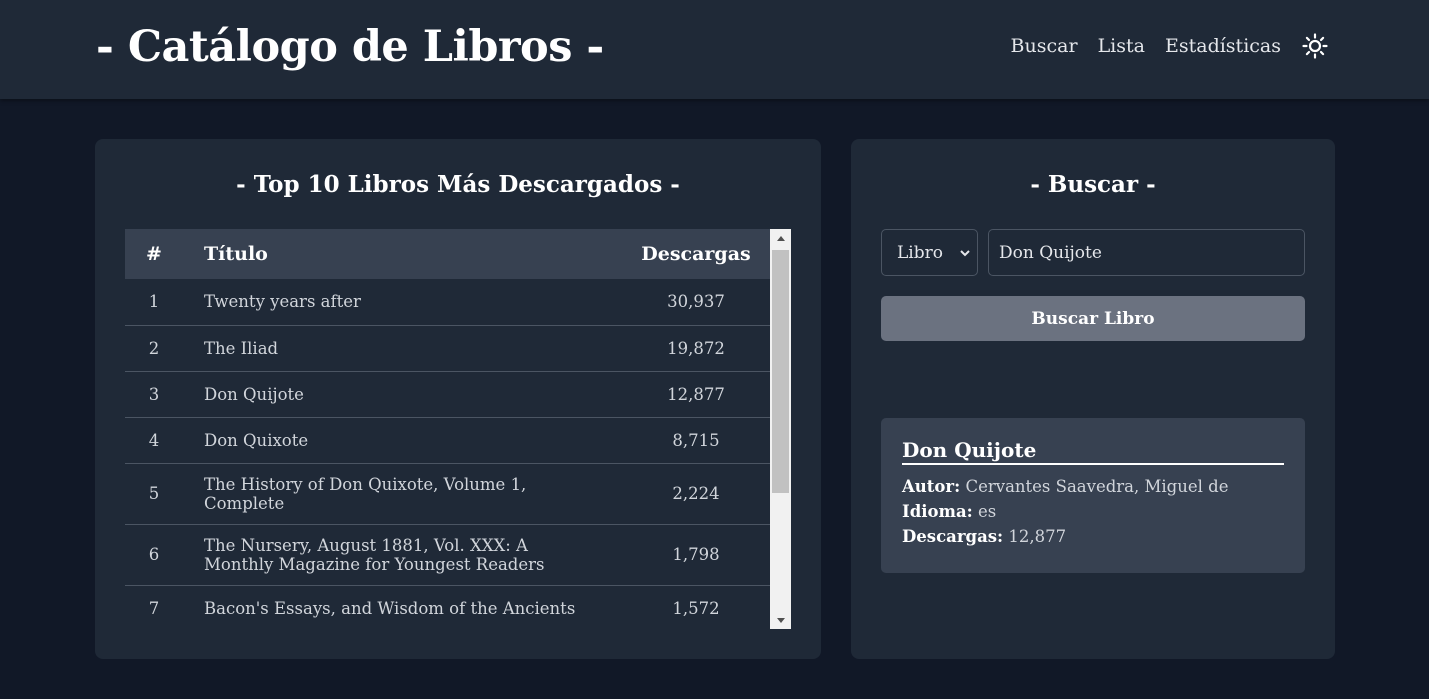 This screenshot has width=1429, height=699. Describe the element at coordinates (696, 555) in the screenshot. I see `row-downloads: 1,798` at that location.